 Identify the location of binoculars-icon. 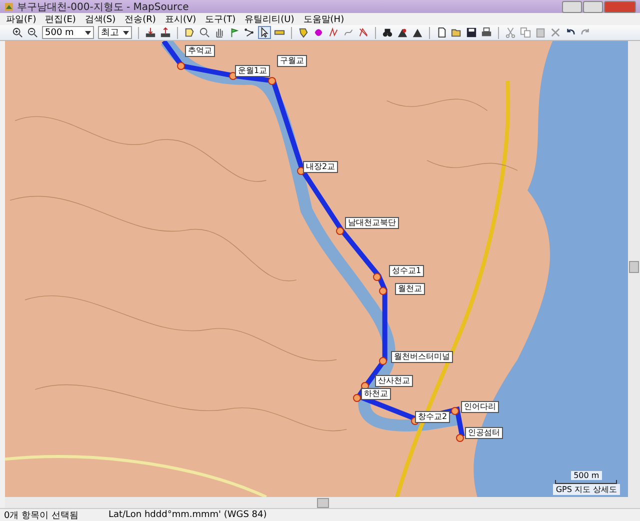
(387, 32).